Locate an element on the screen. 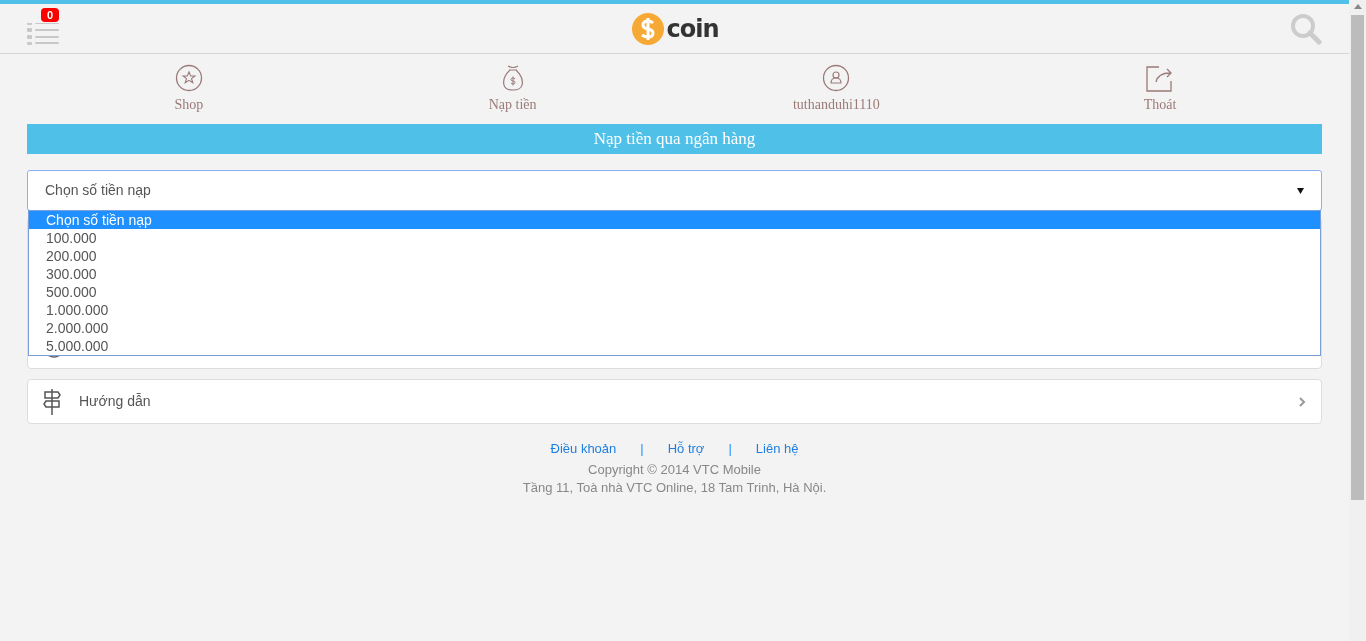 This screenshot has width=1366, height=641. address-text: Tầng 11, Toà nhà VTC Online, 18 Tam Trinh, Hà Nội. is located at coordinates (674, 488).